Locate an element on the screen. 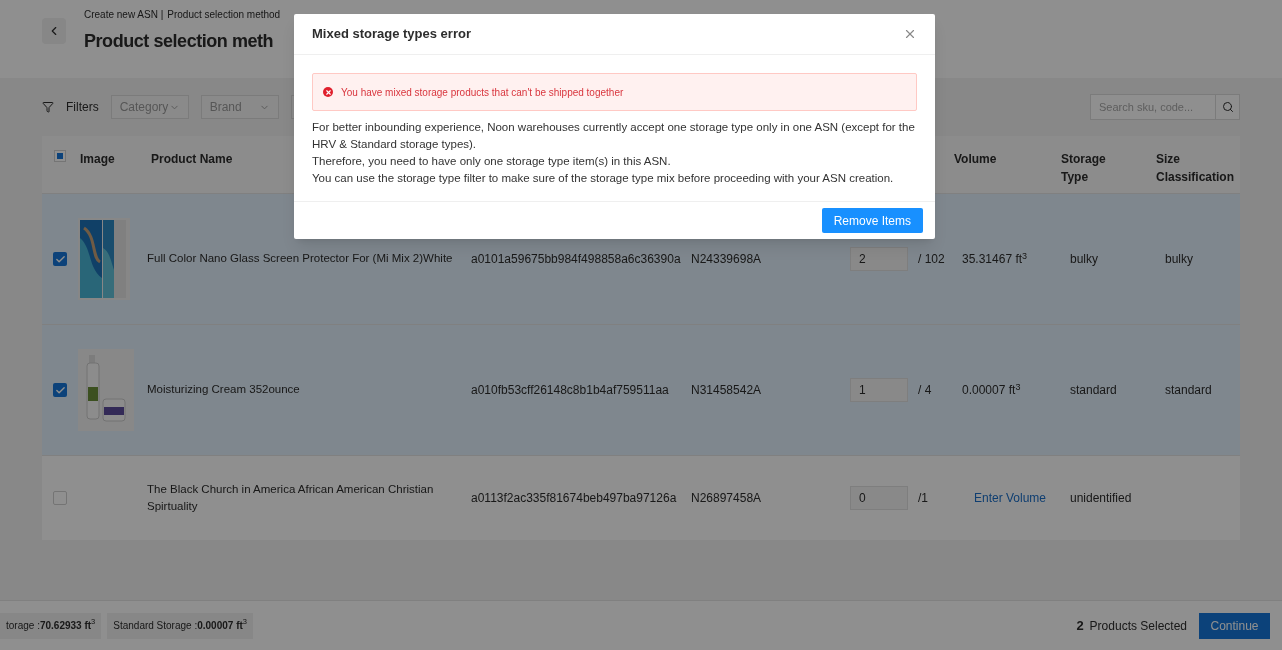 This screenshot has height=650, width=1282. dialog-message: You can use the storage type filter to make sure of the storage type mix before proceeding with your ASN creation. is located at coordinates (603, 178).